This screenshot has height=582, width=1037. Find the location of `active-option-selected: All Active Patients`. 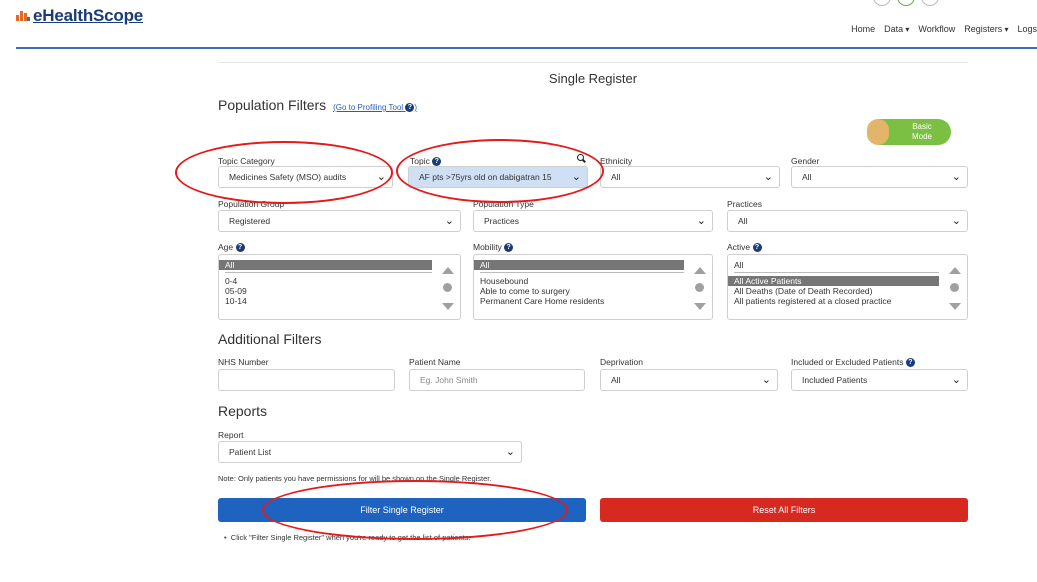

active-option-selected: All Active Patients is located at coordinates (833, 281).